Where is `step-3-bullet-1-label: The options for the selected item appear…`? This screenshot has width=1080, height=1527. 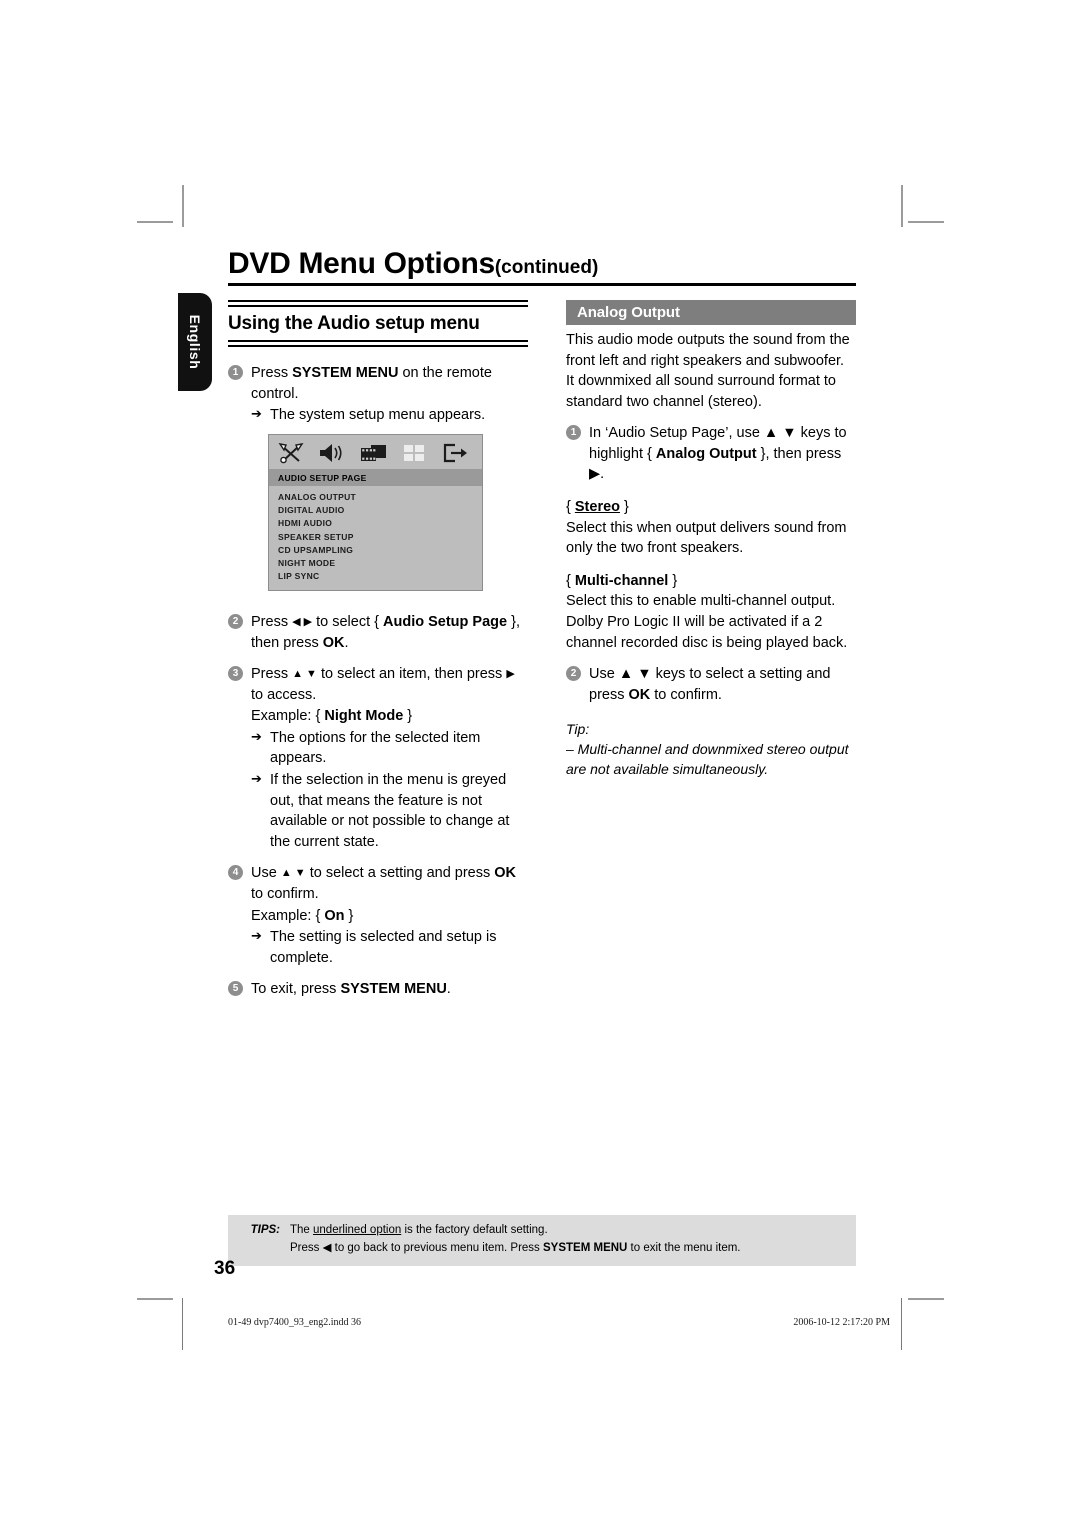 step-3-bullet-1-label: The options for the selected item appear… is located at coordinates (375, 748).